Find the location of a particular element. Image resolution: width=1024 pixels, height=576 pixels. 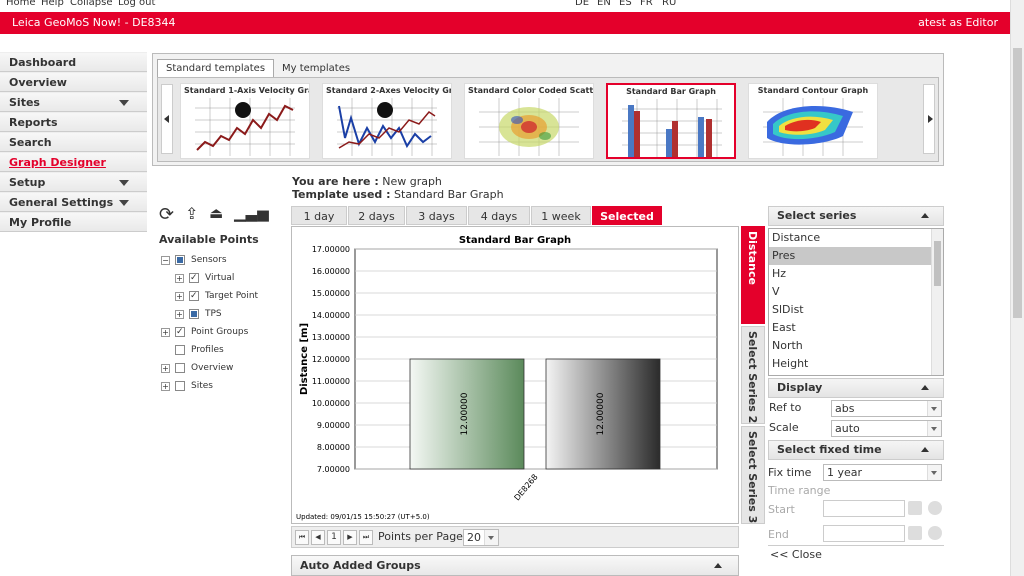

vtab-select-series-3: Select Series 3 is located at coordinates (753, 475).